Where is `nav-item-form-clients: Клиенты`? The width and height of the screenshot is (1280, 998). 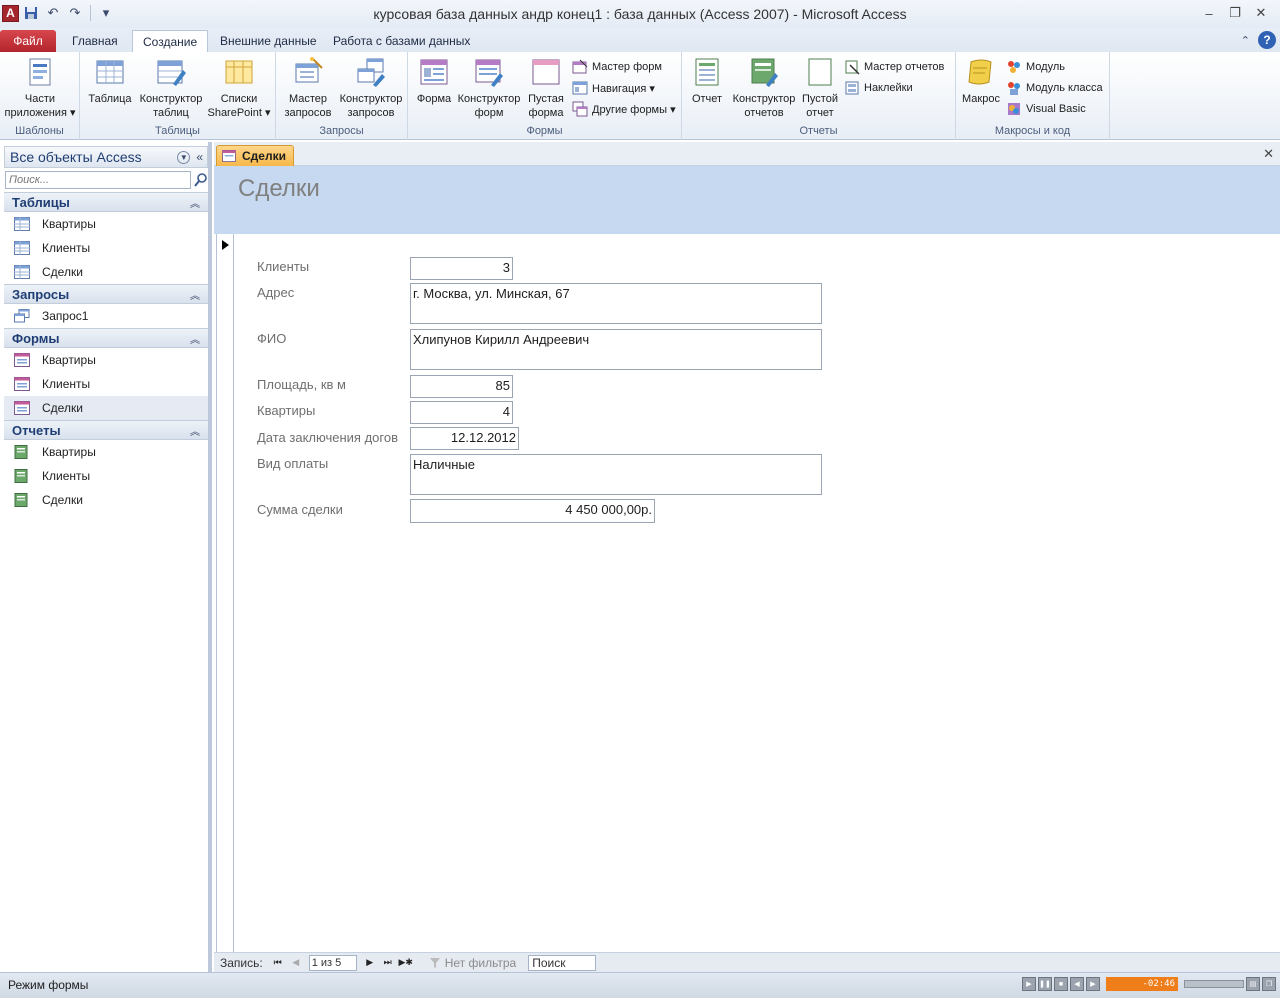
nav-item-form-clients: Клиенты is located at coordinates (106, 384).